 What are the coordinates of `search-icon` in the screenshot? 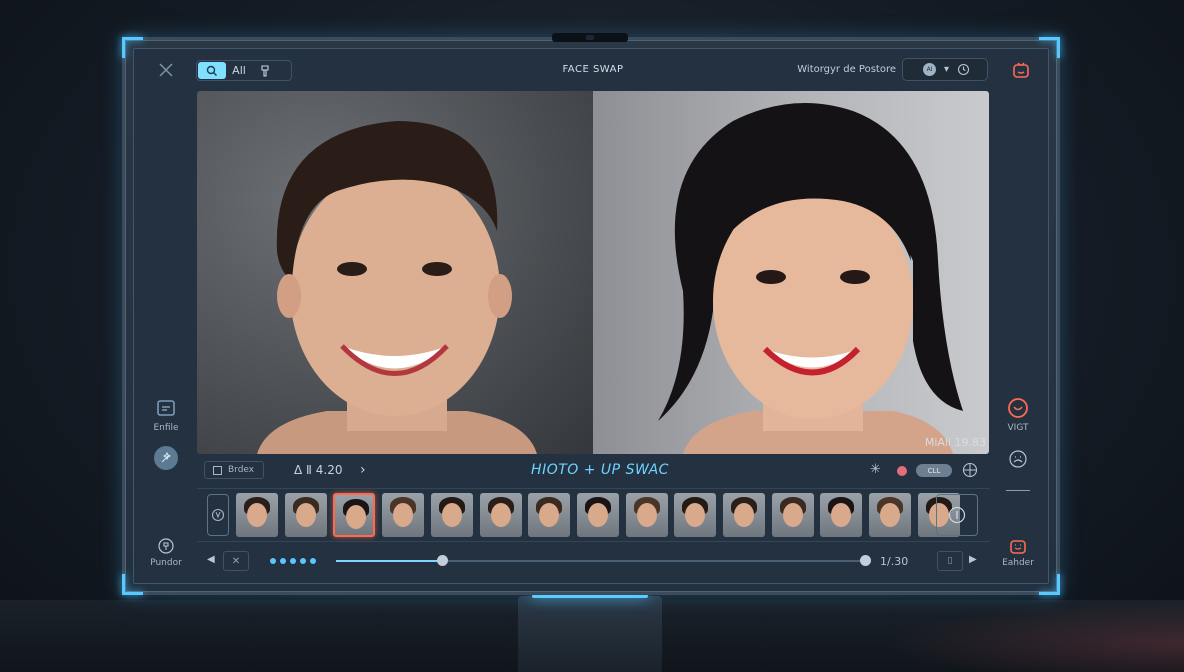 It's located at (211, 70).